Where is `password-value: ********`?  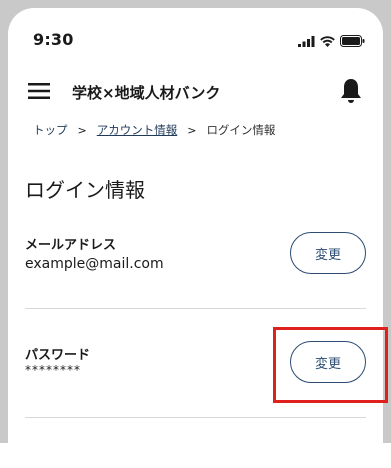
password-value: ******** is located at coordinates (53, 370).